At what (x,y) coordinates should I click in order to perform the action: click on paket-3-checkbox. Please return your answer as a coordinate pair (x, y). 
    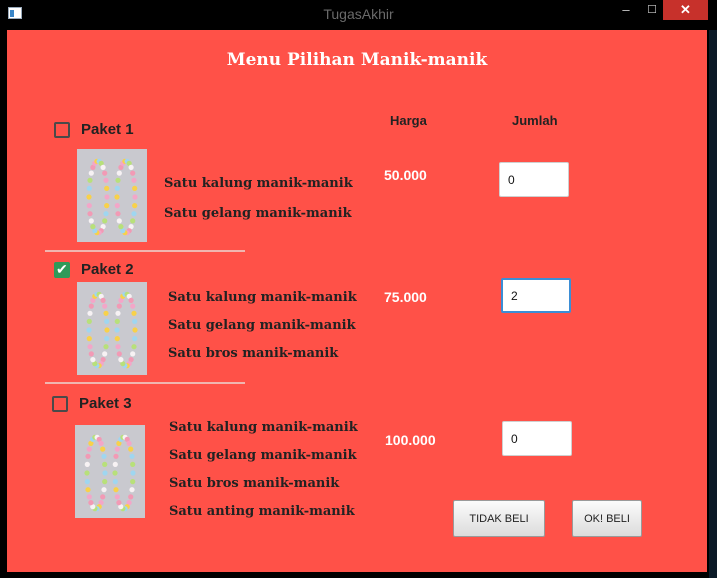
    Looking at the image, I should click on (60, 404).